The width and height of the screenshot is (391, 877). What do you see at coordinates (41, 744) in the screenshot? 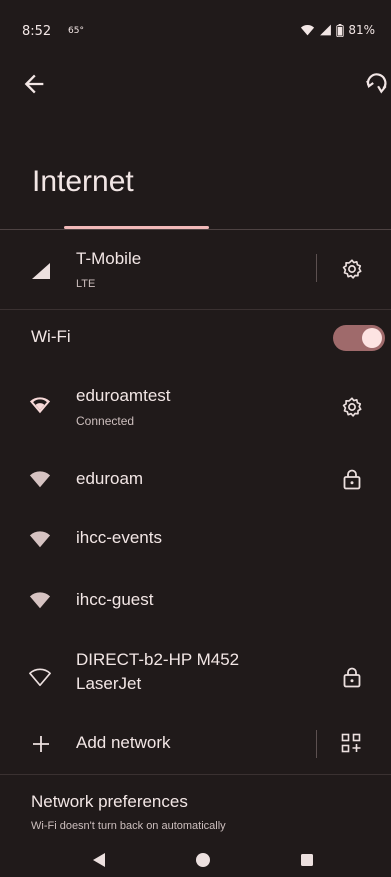
I see `plus-icon` at bounding box center [41, 744].